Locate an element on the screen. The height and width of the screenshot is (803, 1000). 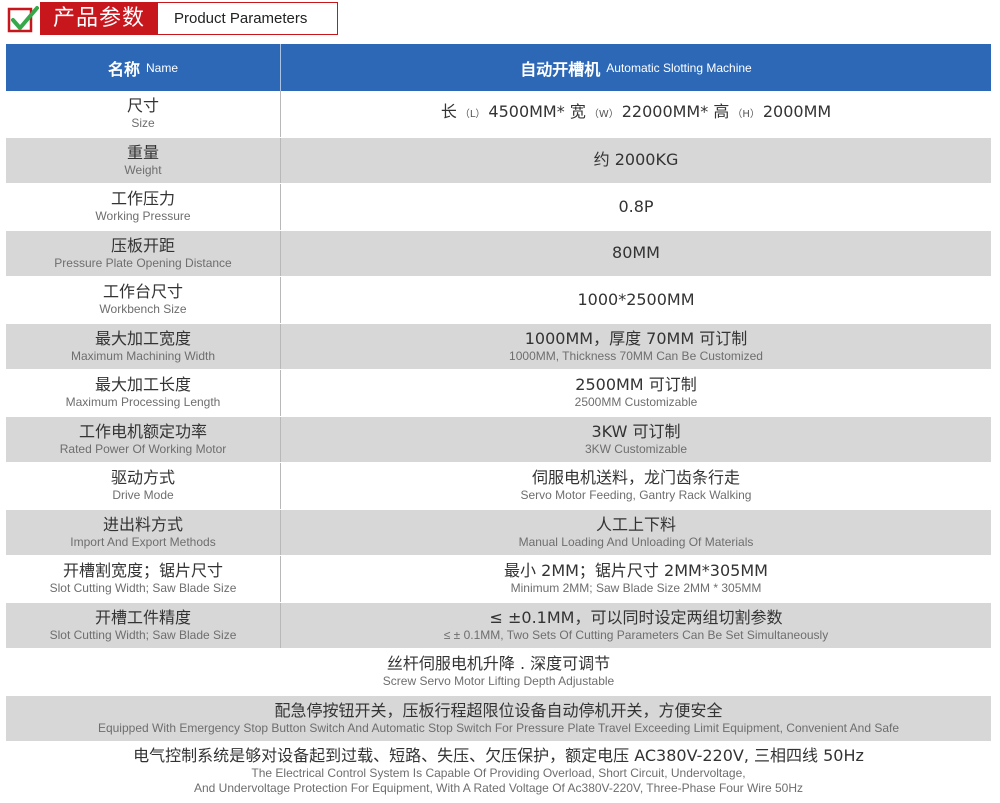
size-value: 长（L） 4500MM* 宽（W） 22000MM* 高（H） 2000MM is located at coordinates (636, 113).